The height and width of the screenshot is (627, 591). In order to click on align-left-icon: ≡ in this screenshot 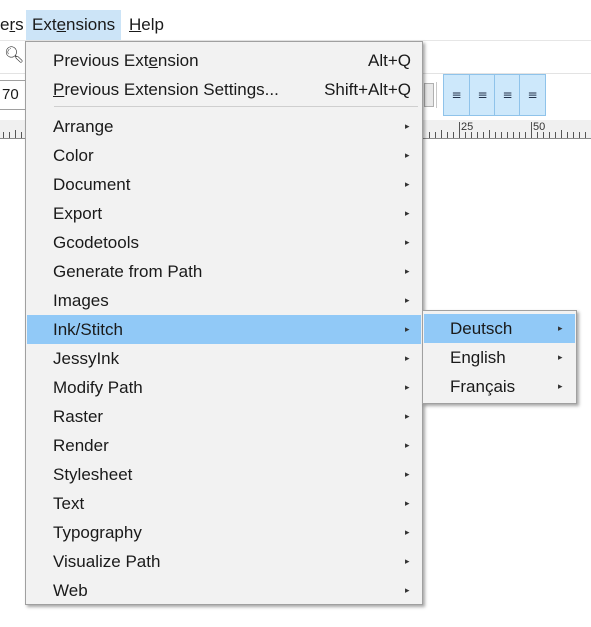, I will do `click(456, 95)`.